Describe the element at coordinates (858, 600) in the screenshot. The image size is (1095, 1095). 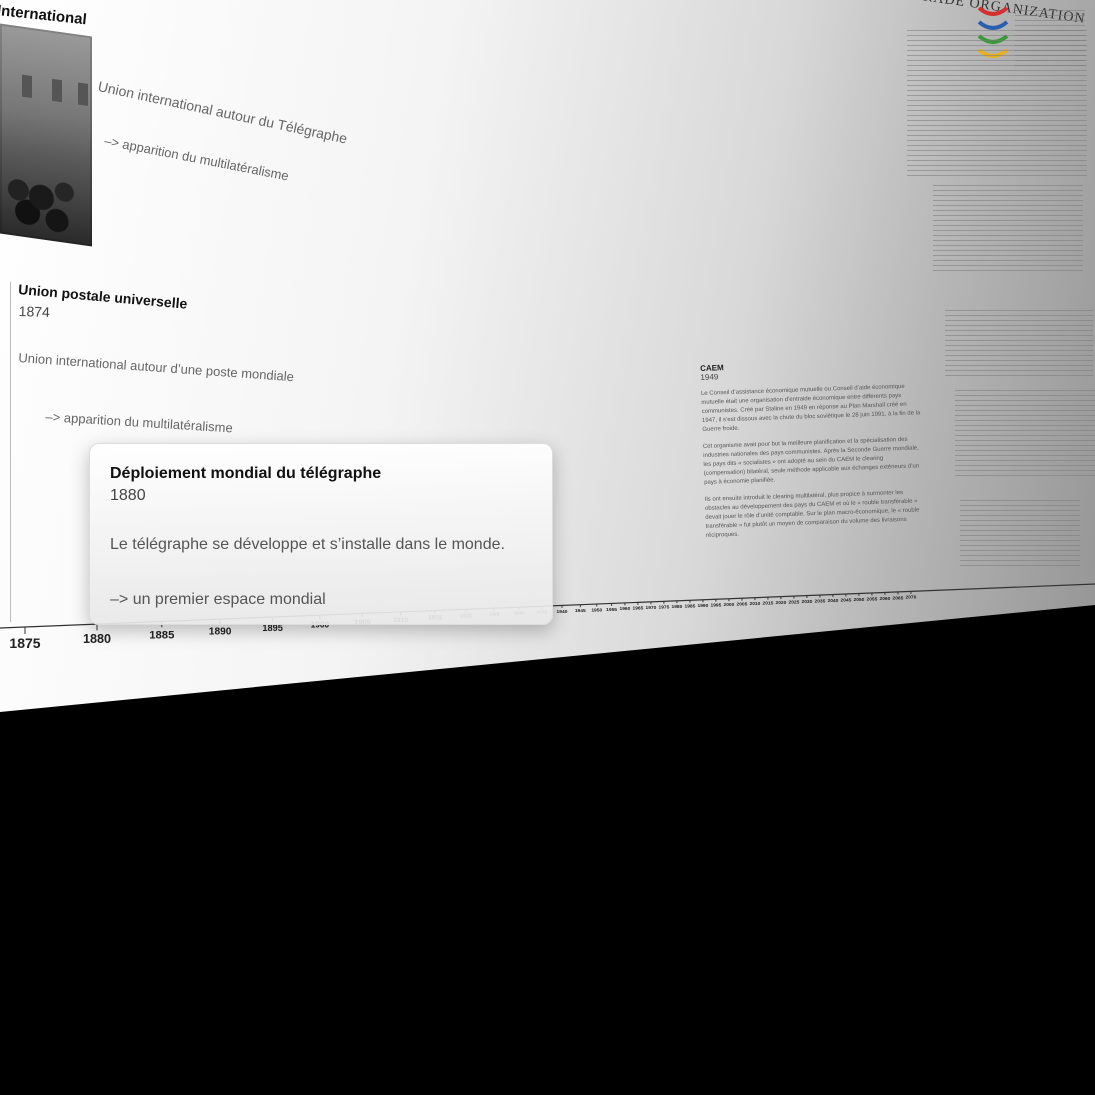
I see `timeline-tick-label: 2050` at that location.